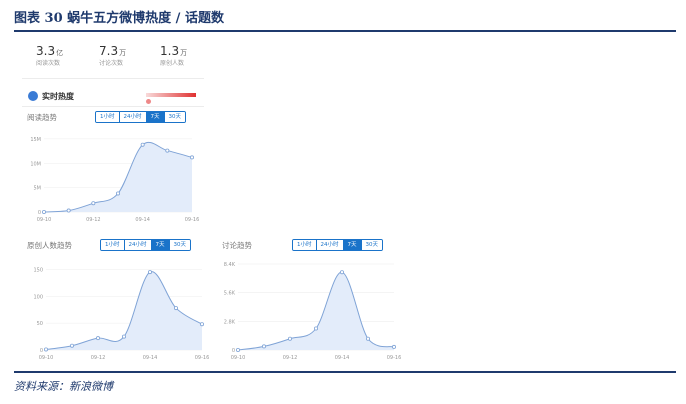 The height and width of the screenshot is (404, 686). Describe the element at coordinates (63, 386) in the screenshot. I see `source-note: 资料来源：新浪微博` at that location.